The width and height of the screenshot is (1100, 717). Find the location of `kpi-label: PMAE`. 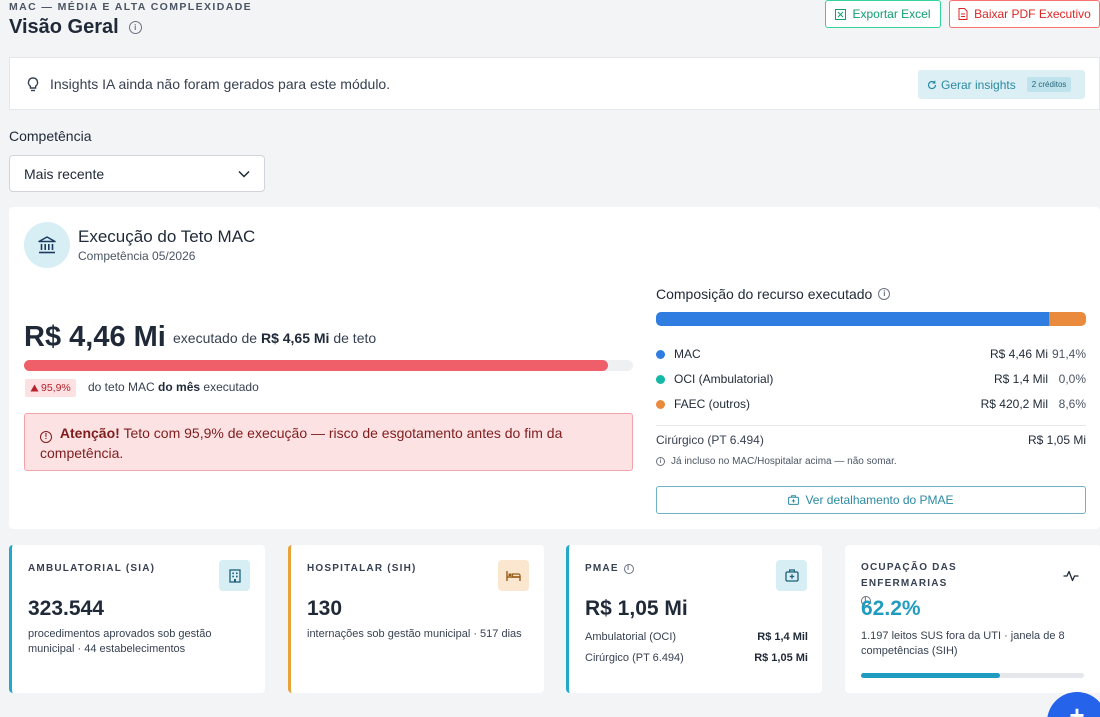

kpi-label: PMAE is located at coordinates (602, 568).